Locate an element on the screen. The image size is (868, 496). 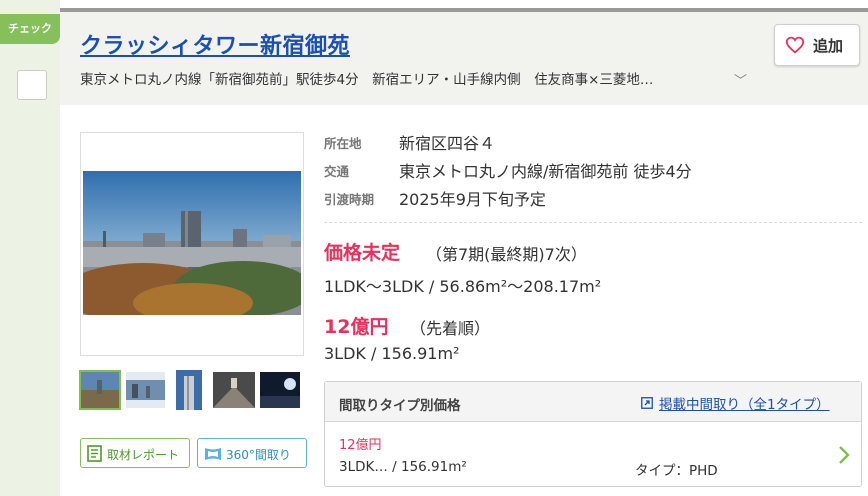
info-key: 引渡時期 is located at coordinates (349, 199).